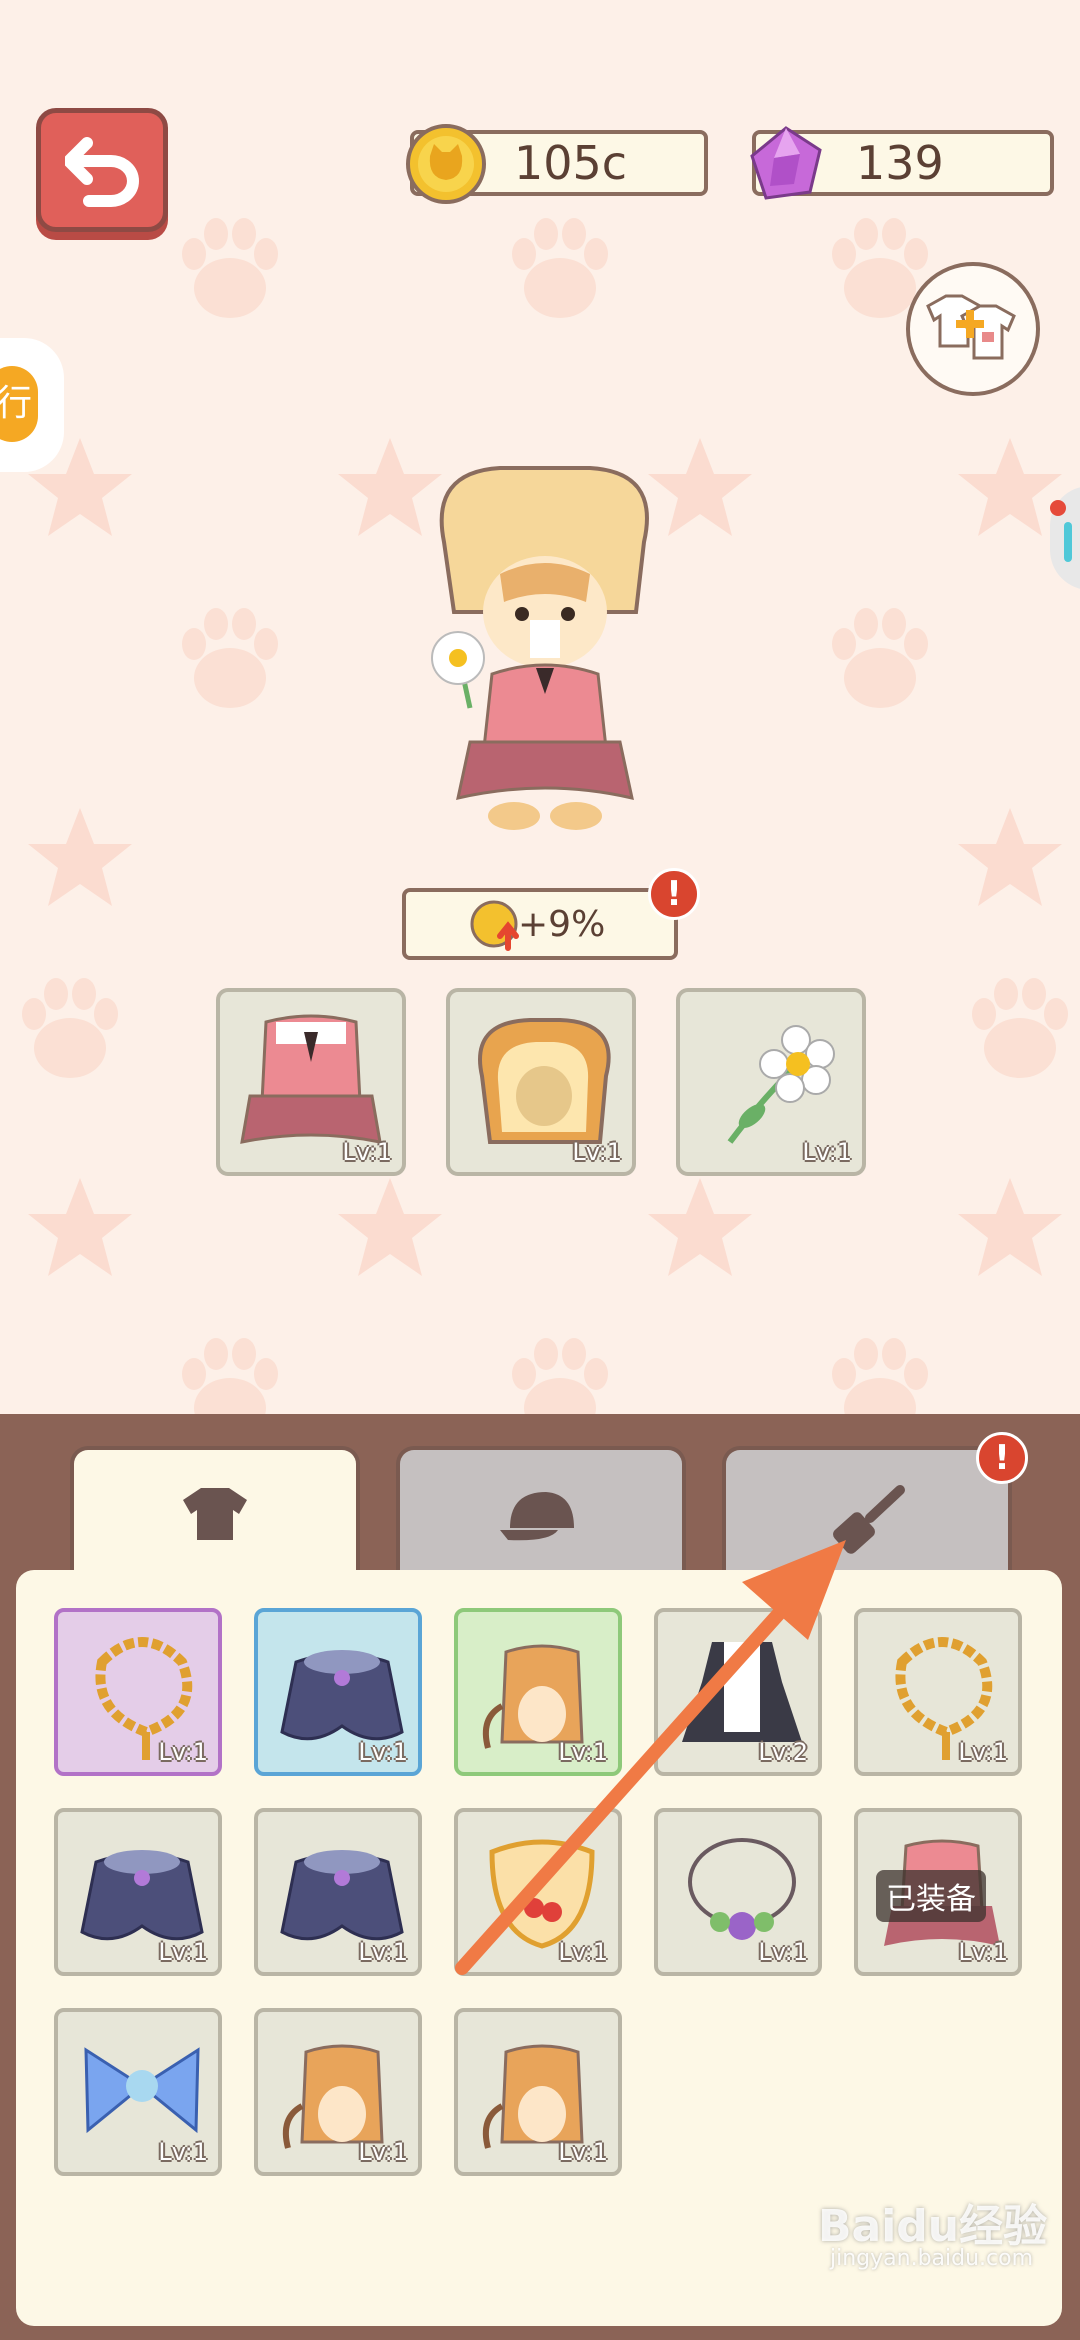  Describe the element at coordinates (538, 1892) in the screenshot. I see `inventory-item-cherry-bib: Lv:1` at that location.